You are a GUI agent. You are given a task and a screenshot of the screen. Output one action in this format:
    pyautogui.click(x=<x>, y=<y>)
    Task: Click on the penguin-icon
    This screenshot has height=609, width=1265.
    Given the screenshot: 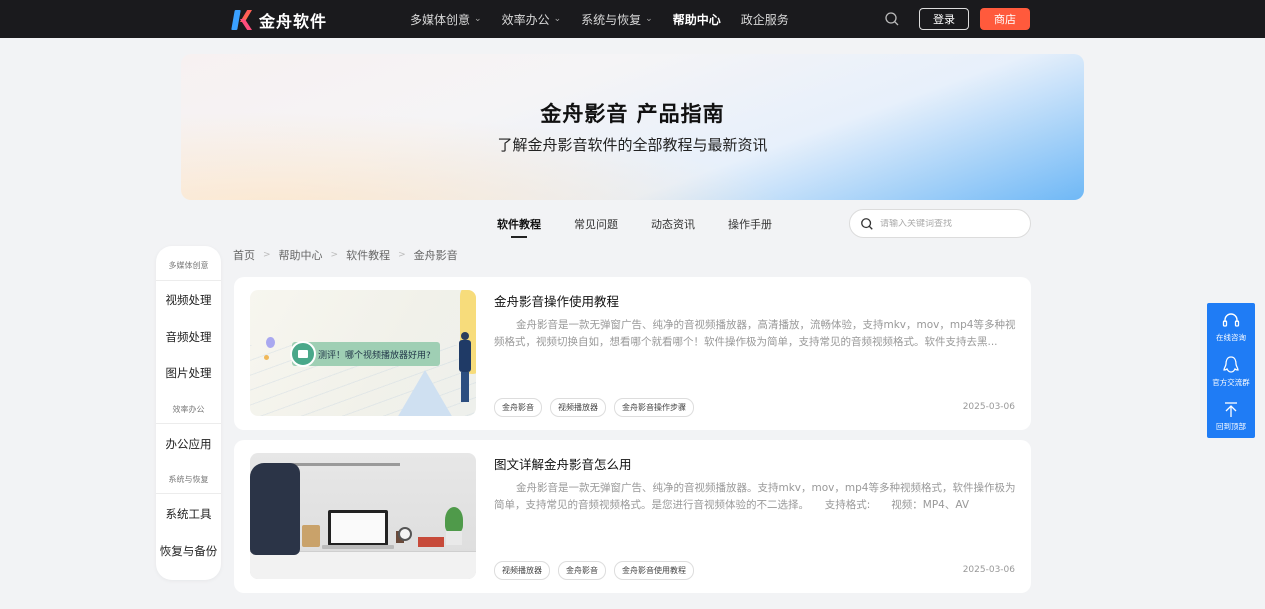 What is the action you would take?
    pyautogui.click(x=1231, y=364)
    